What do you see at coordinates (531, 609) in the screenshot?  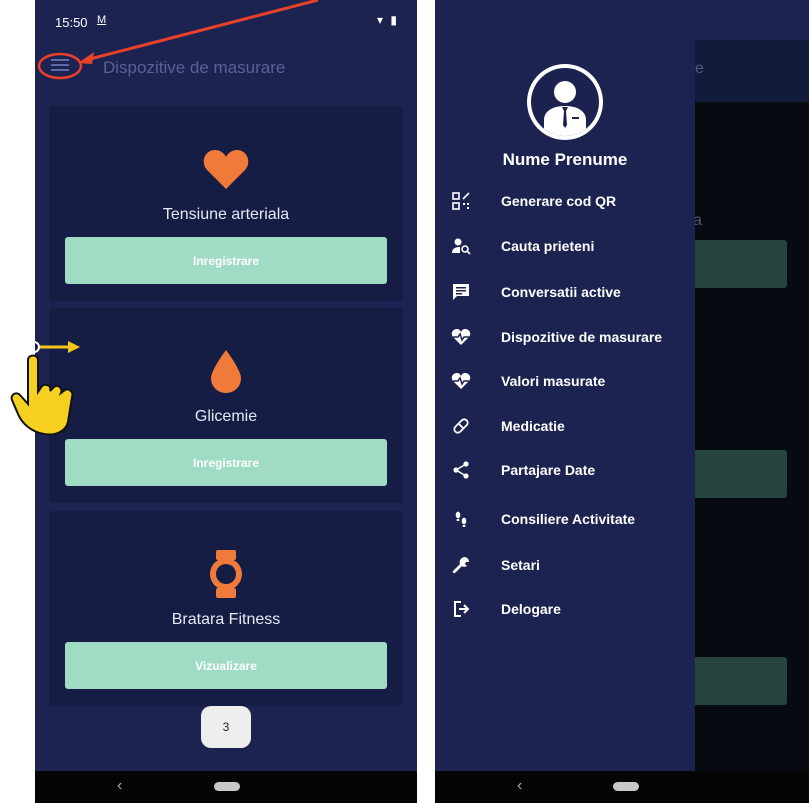 I see `menu-item-label: Delogare` at bounding box center [531, 609].